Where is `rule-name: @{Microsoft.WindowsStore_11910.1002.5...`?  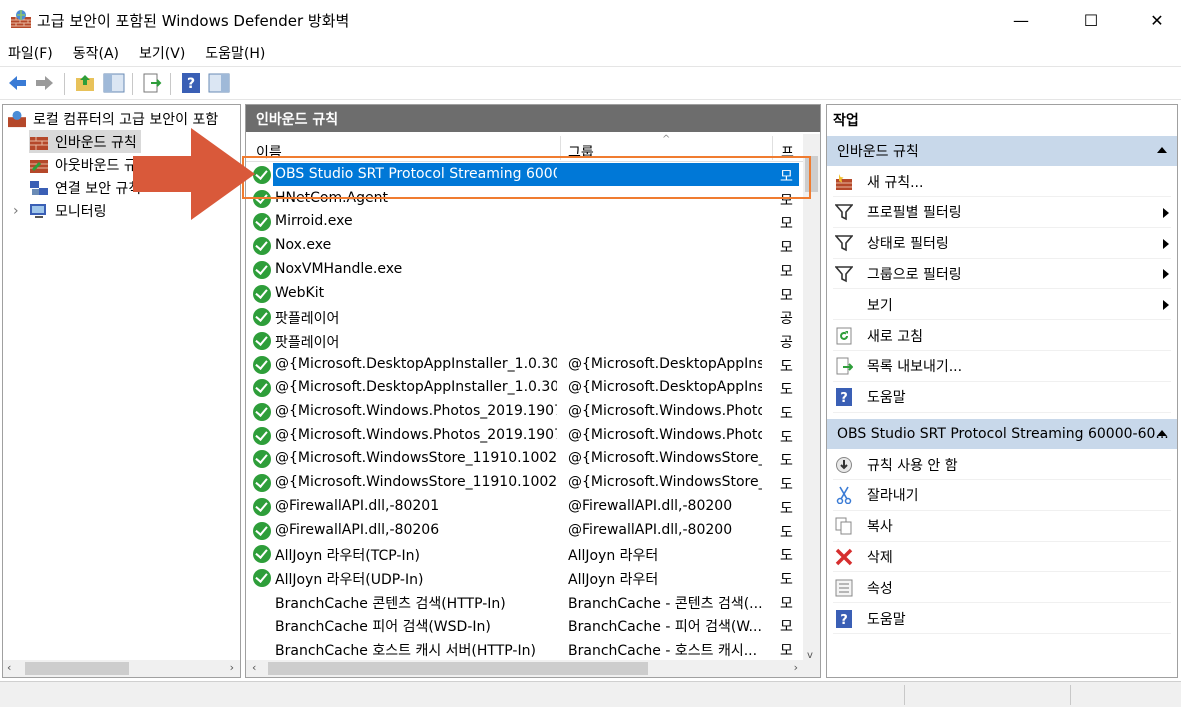 rule-name: @{Microsoft.WindowsStore_11910.1002.5... is located at coordinates (416, 482).